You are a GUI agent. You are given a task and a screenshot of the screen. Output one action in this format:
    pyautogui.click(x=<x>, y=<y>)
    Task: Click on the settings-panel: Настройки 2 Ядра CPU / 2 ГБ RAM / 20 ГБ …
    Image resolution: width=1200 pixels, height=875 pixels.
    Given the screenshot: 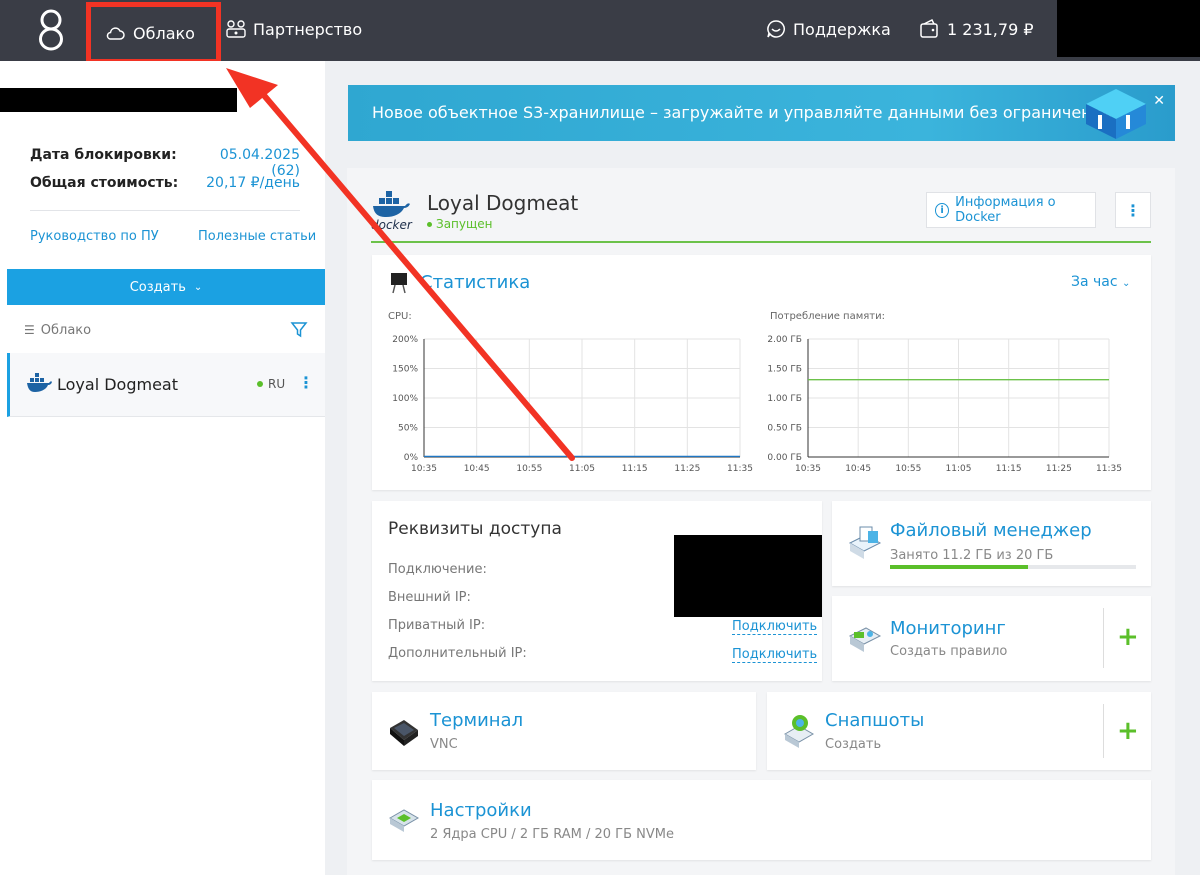 What is the action you would take?
    pyautogui.click(x=761, y=820)
    